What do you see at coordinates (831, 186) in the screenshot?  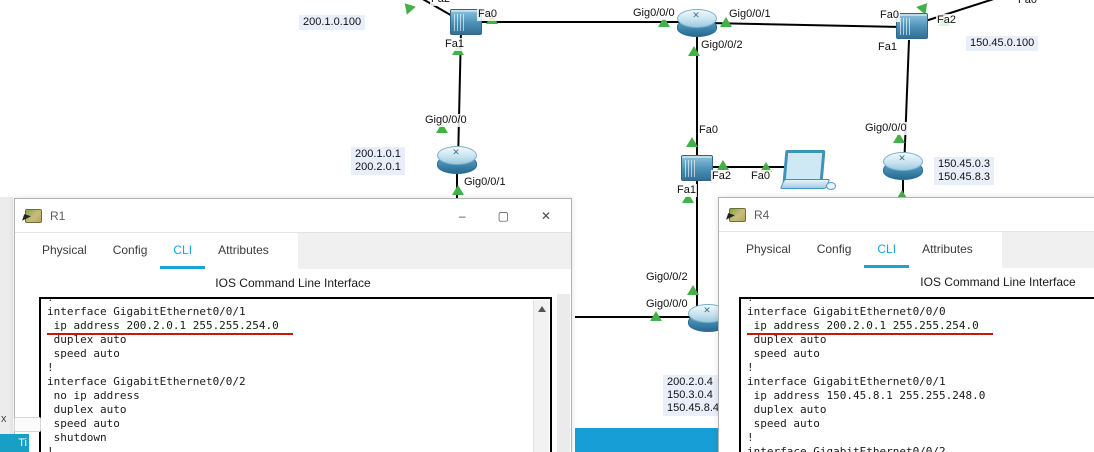 I see `pc-mouse` at bounding box center [831, 186].